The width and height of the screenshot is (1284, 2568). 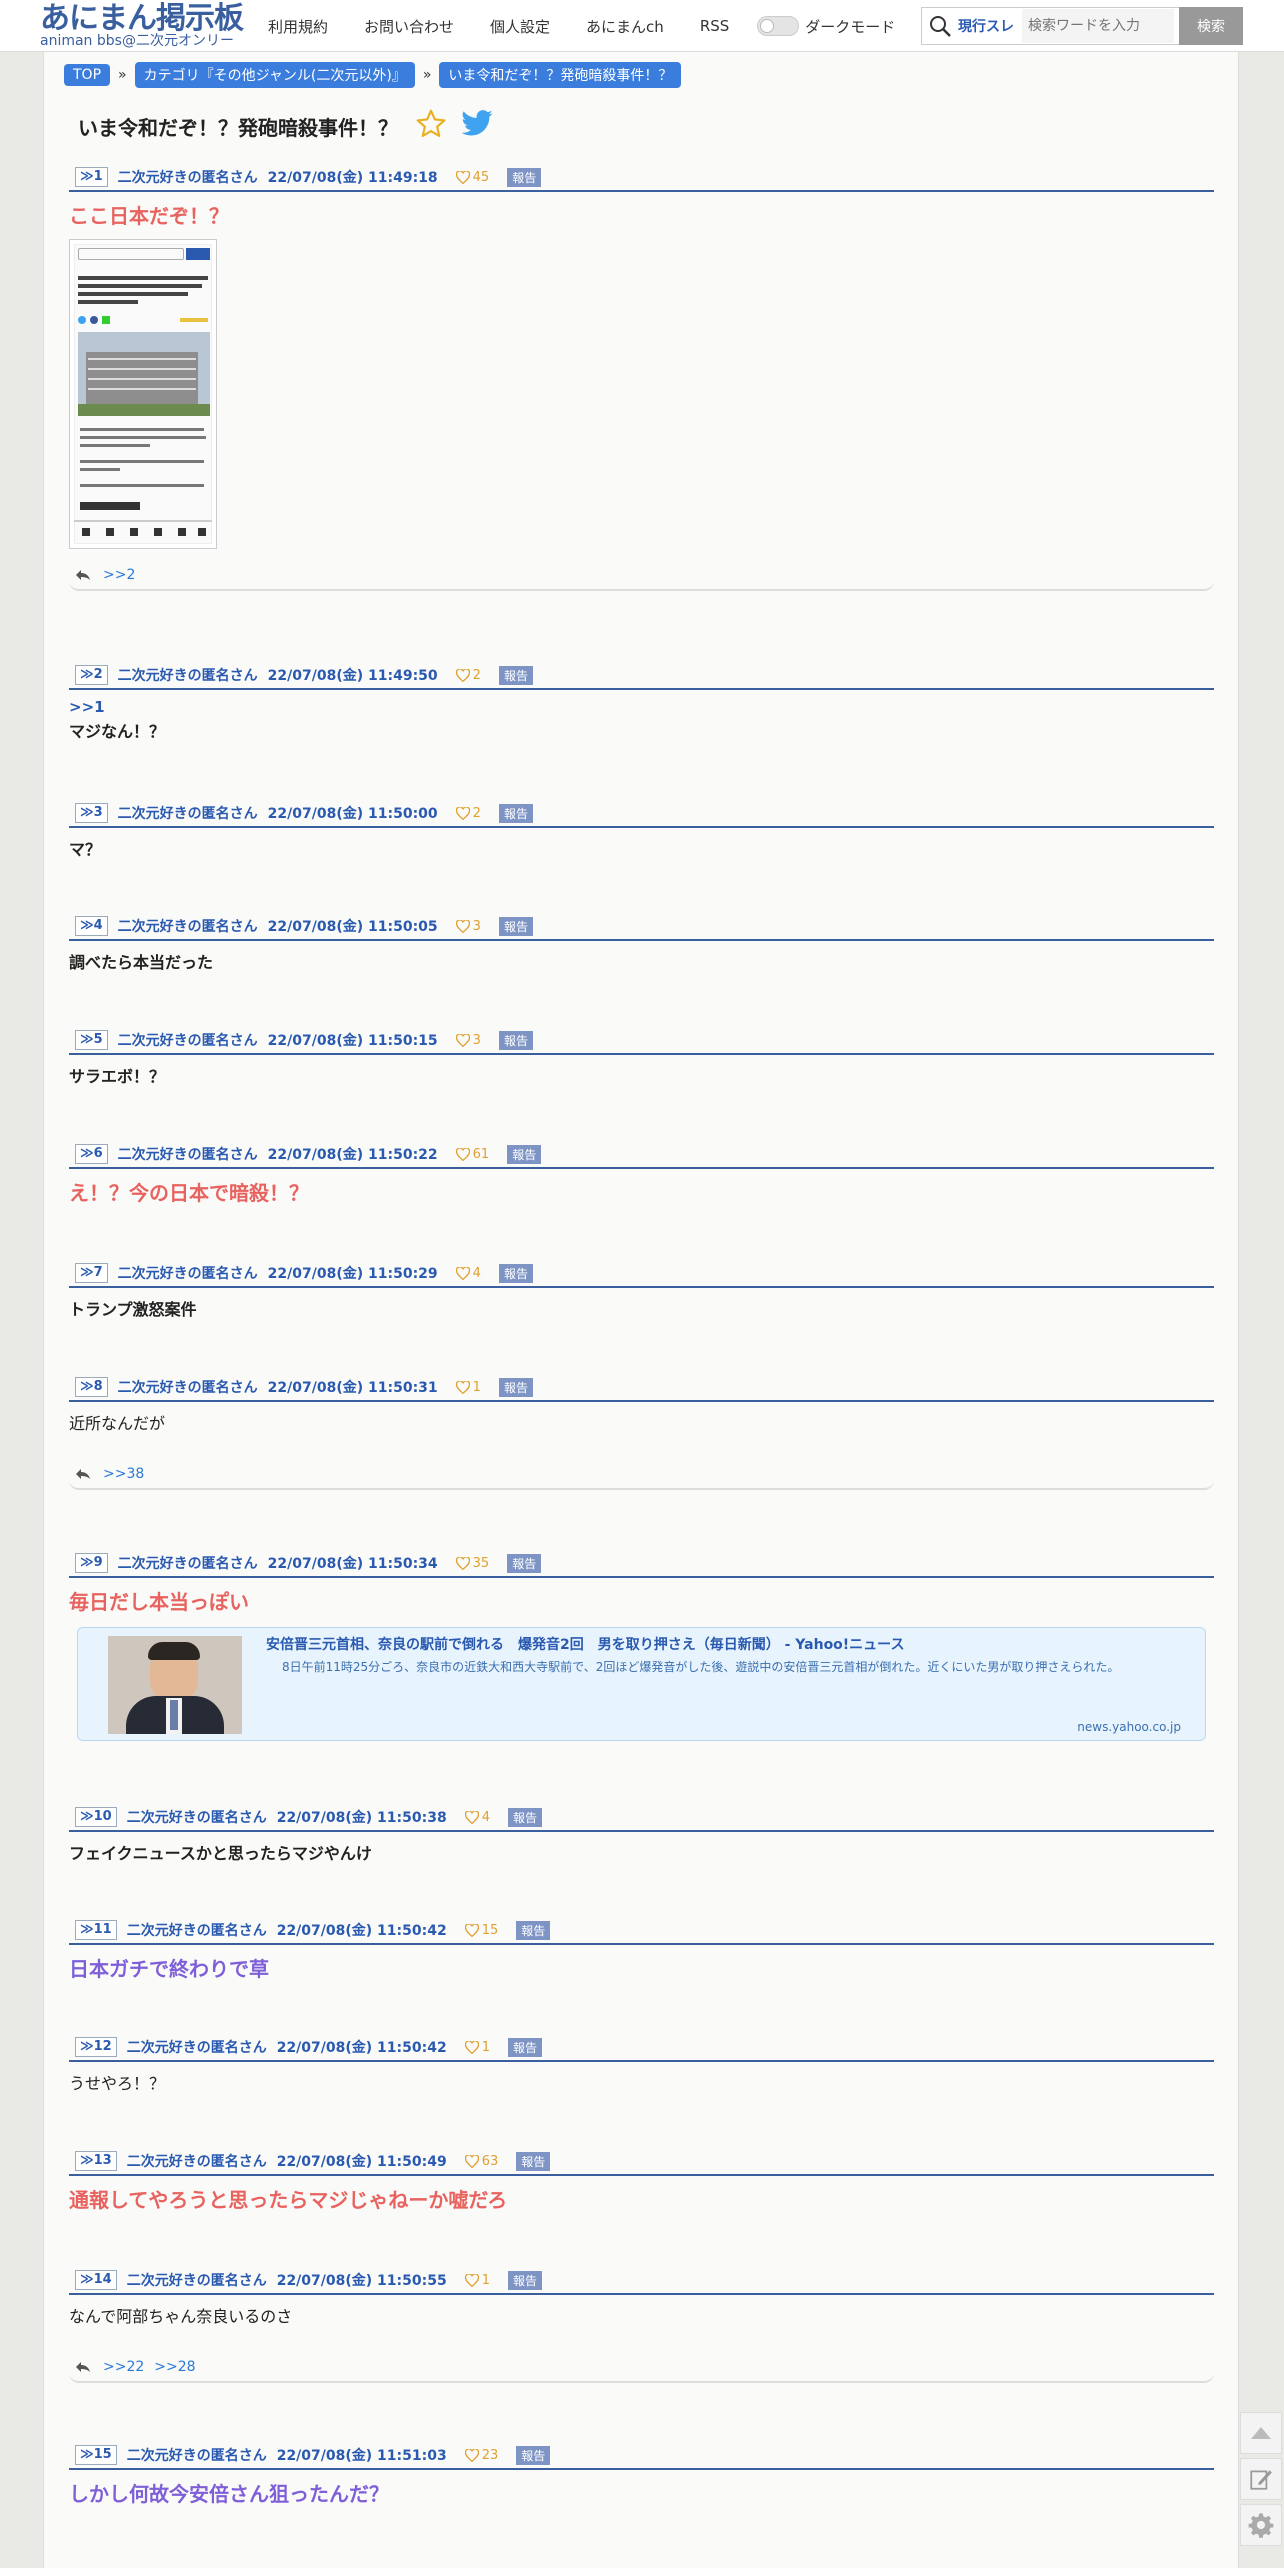 I want to click on nav-settings: 個人設定, so click(x=520, y=26).